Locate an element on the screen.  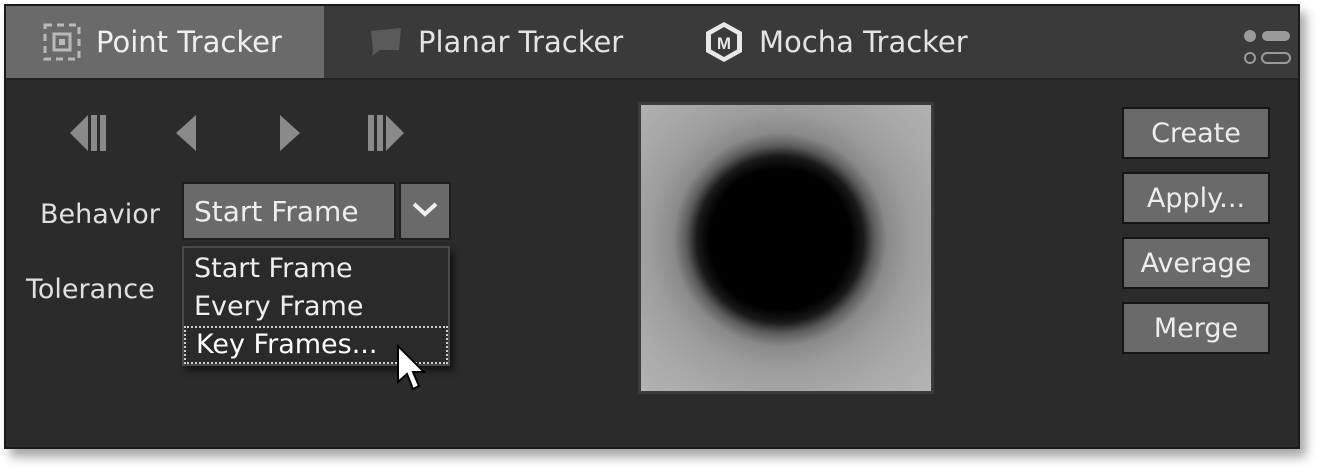
step-forward-icon is located at coordinates (289, 135).